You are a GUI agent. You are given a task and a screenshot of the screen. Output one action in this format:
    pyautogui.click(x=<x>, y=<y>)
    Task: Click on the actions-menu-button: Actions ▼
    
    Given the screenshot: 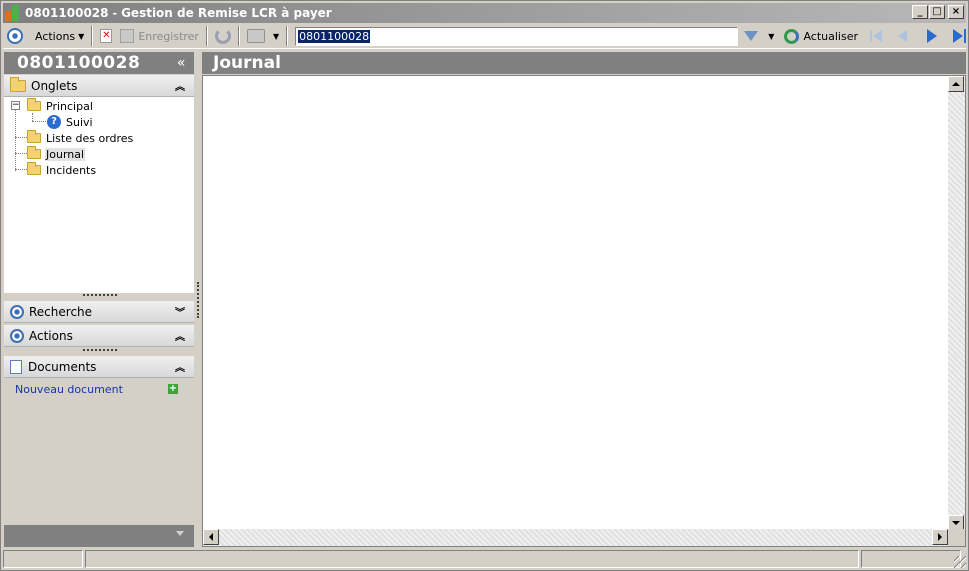 What is the action you would take?
    pyautogui.click(x=59, y=36)
    